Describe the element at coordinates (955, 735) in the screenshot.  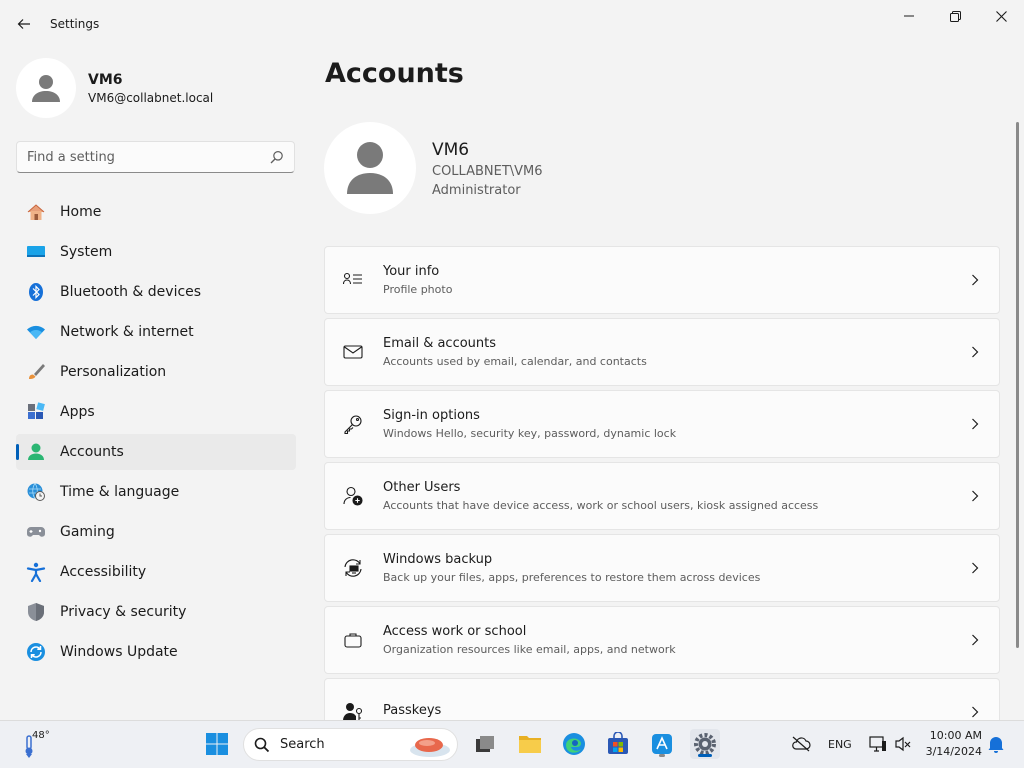
I see `clock-time: 10:00 AM` at that location.